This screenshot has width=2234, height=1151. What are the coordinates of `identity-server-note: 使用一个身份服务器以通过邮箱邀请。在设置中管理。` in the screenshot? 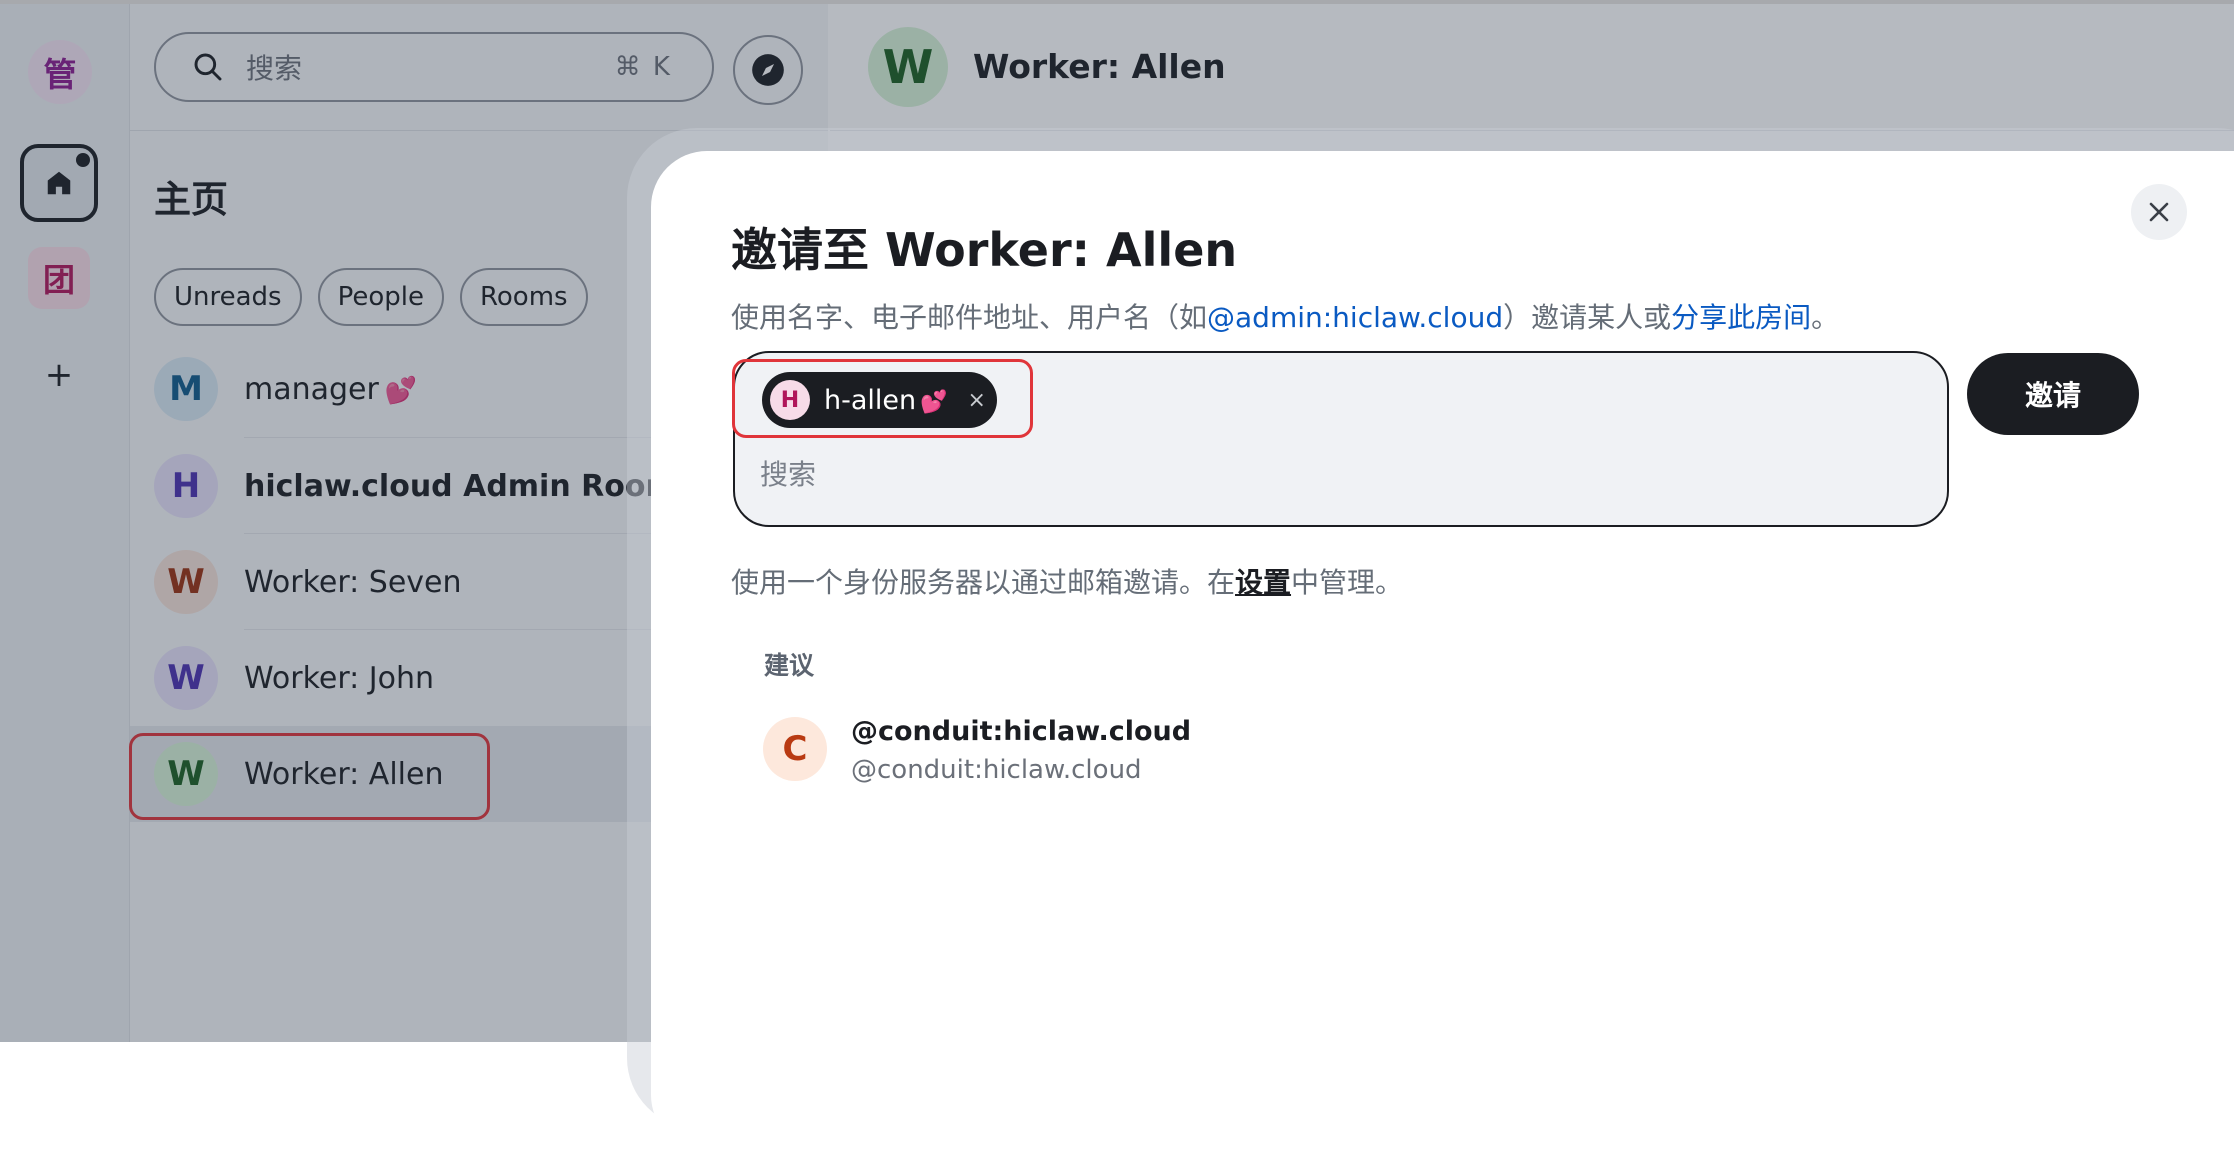 It's located at (1067, 582).